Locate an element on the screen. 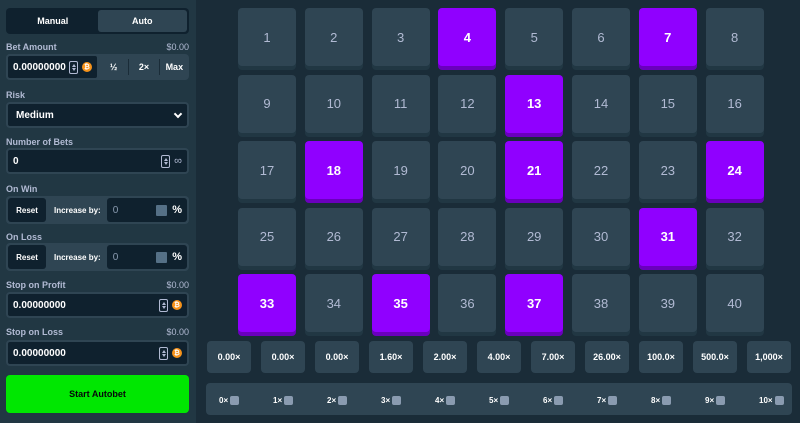  hits-label: 1× is located at coordinates (283, 400).